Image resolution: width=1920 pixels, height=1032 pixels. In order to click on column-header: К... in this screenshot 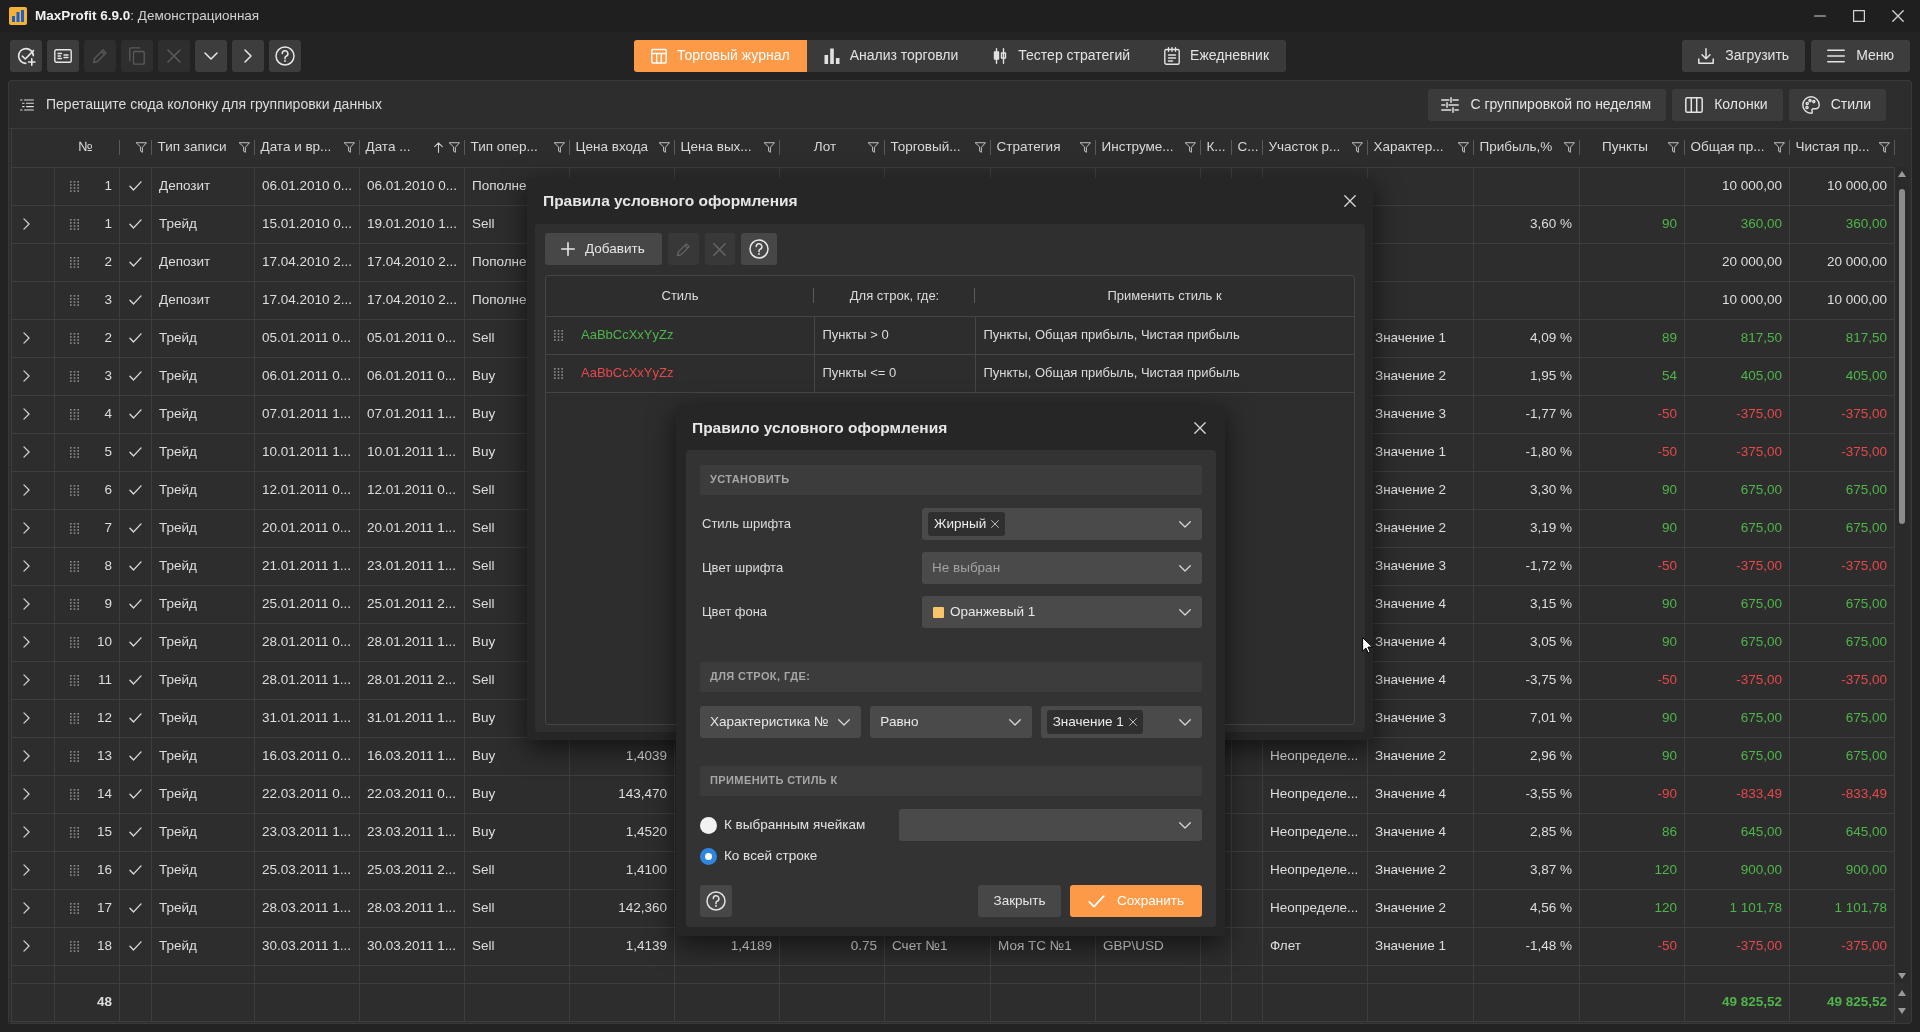, I will do `click(1216, 148)`.